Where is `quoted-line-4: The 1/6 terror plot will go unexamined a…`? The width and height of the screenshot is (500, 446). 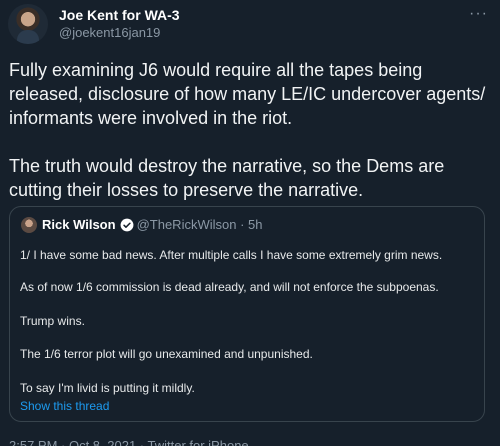 quoted-line-4: The 1/6 terror plot will go unexamined a… is located at coordinates (166, 354).